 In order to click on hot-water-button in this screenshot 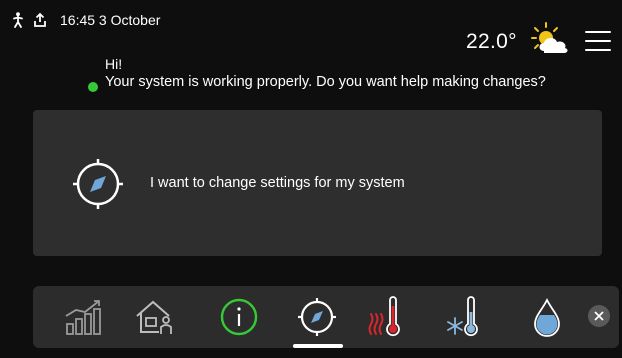, I will do `click(547, 317)`.